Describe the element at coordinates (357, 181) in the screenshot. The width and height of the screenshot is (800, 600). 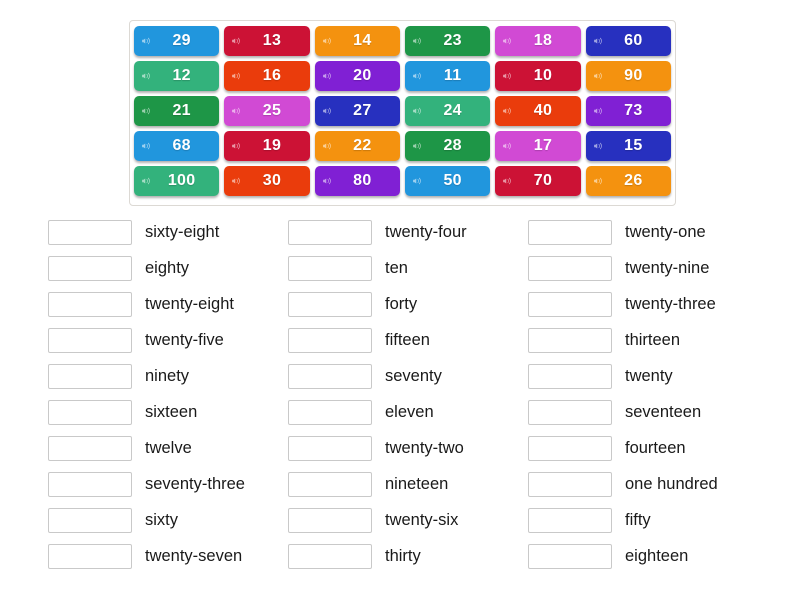
I see `number-tile: 80` at that location.